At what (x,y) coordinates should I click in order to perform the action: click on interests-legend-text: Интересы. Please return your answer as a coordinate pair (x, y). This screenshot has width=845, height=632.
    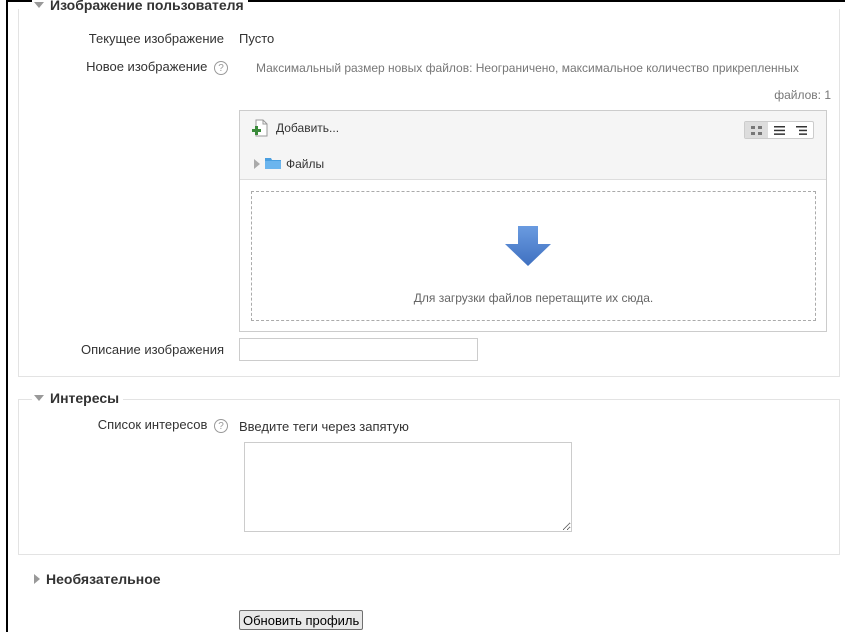
    Looking at the image, I should click on (85, 398).